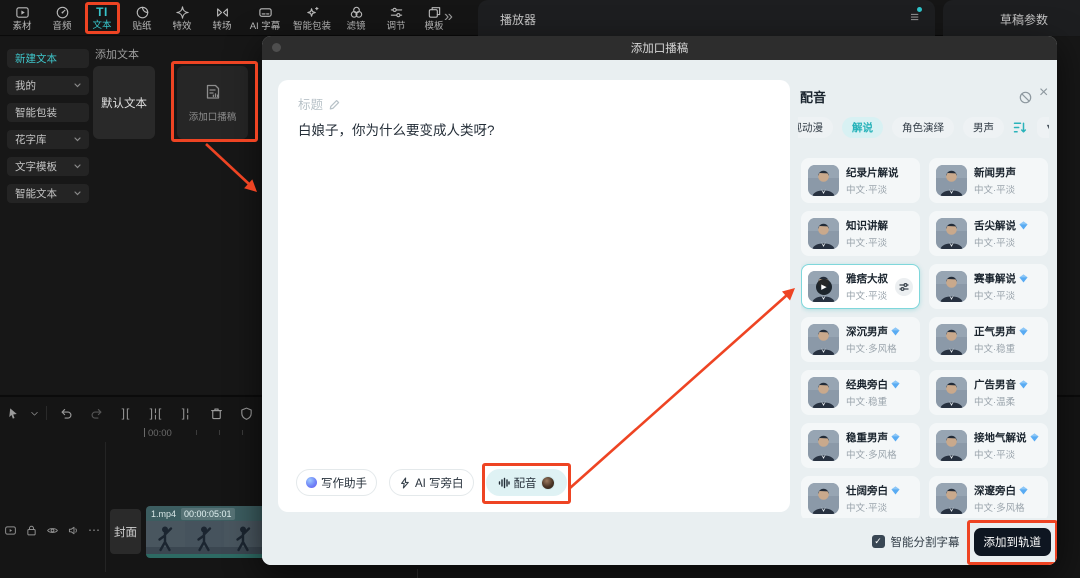 The image size is (1080, 578). What do you see at coordinates (823, 286) in the screenshot?
I see `play-icon: ▶` at bounding box center [823, 286].